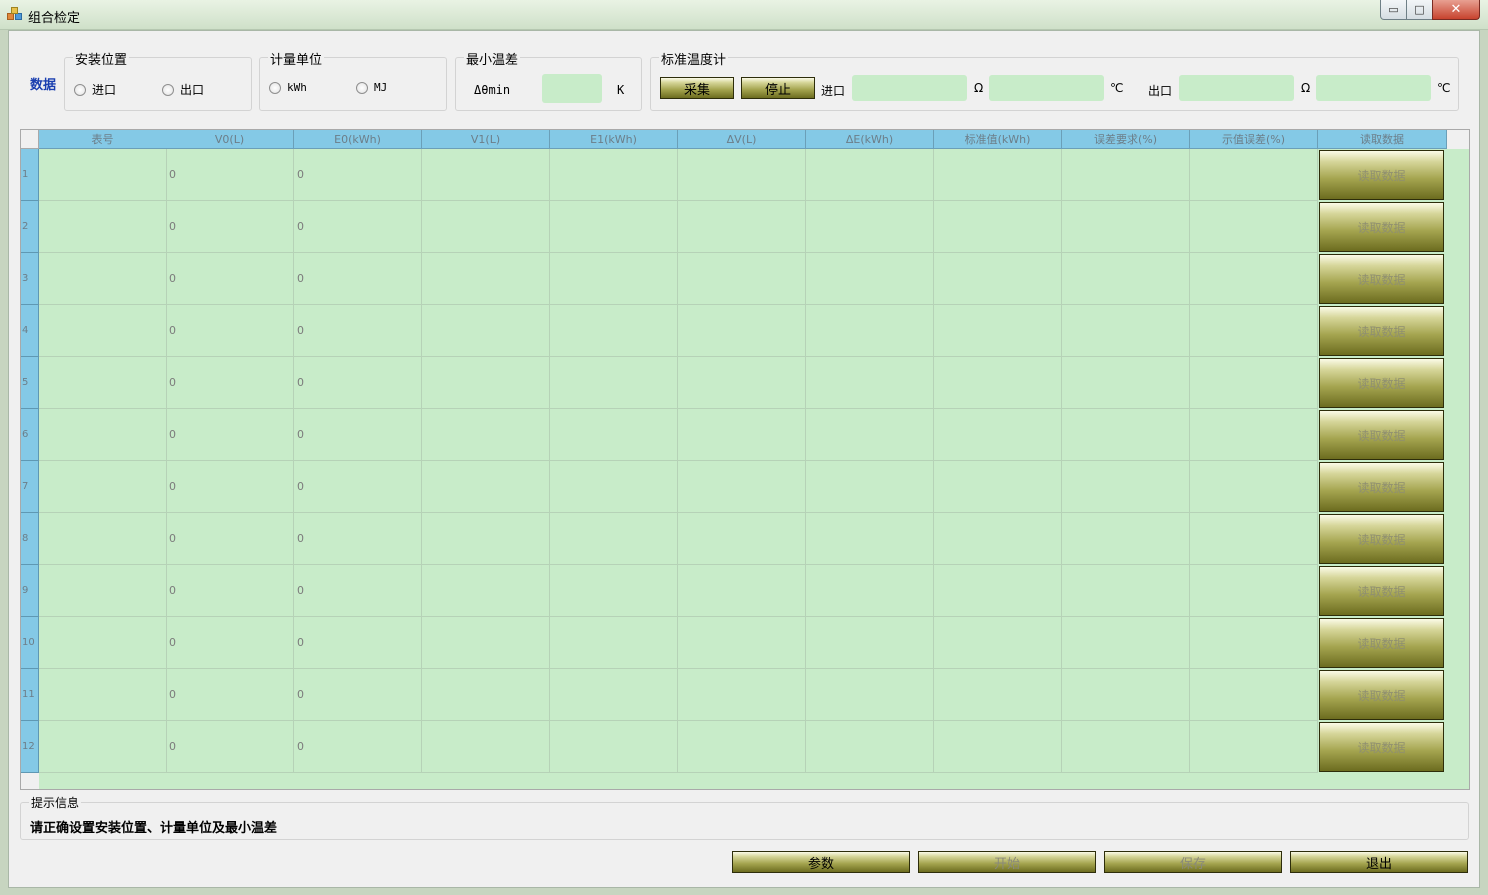 This screenshot has height=895, width=1488. What do you see at coordinates (371, 87) in the screenshot?
I see `radio-mj: MJ` at bounding box center [371, 87].